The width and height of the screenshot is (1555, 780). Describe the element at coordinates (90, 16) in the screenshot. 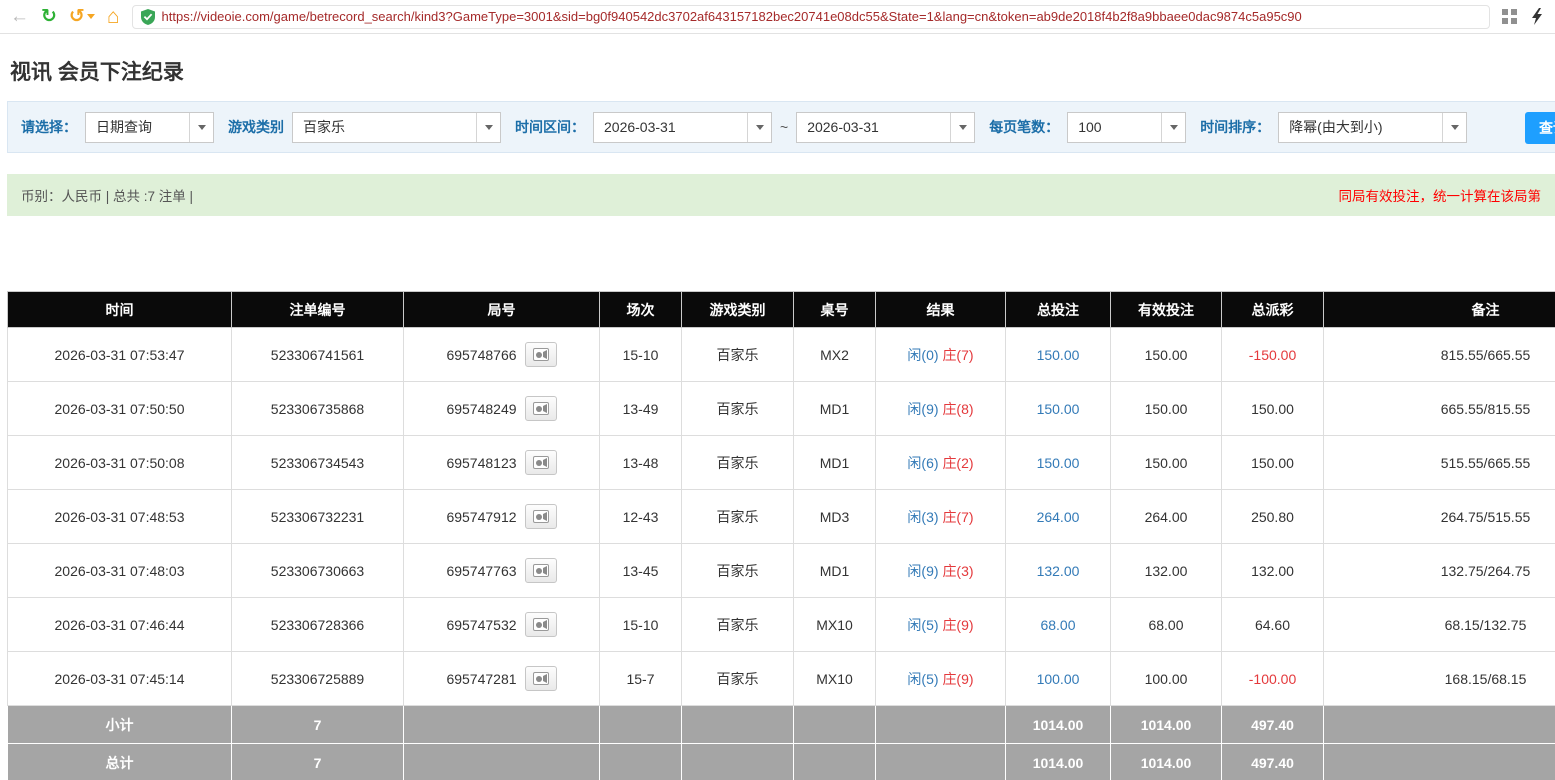

I see `undo-dropdown-caret-icon` at that location.